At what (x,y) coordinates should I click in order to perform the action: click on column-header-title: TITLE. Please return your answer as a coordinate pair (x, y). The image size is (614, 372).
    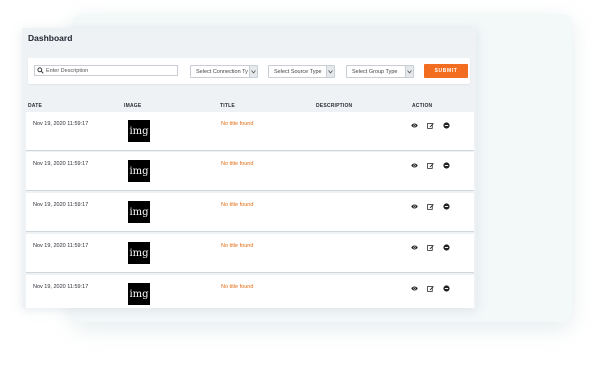
    Looking at the image, I should click on (227, 106).